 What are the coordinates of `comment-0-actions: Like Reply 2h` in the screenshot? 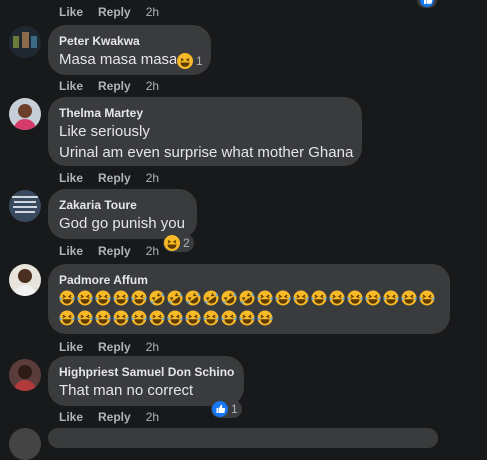 It's located at (109, 12).